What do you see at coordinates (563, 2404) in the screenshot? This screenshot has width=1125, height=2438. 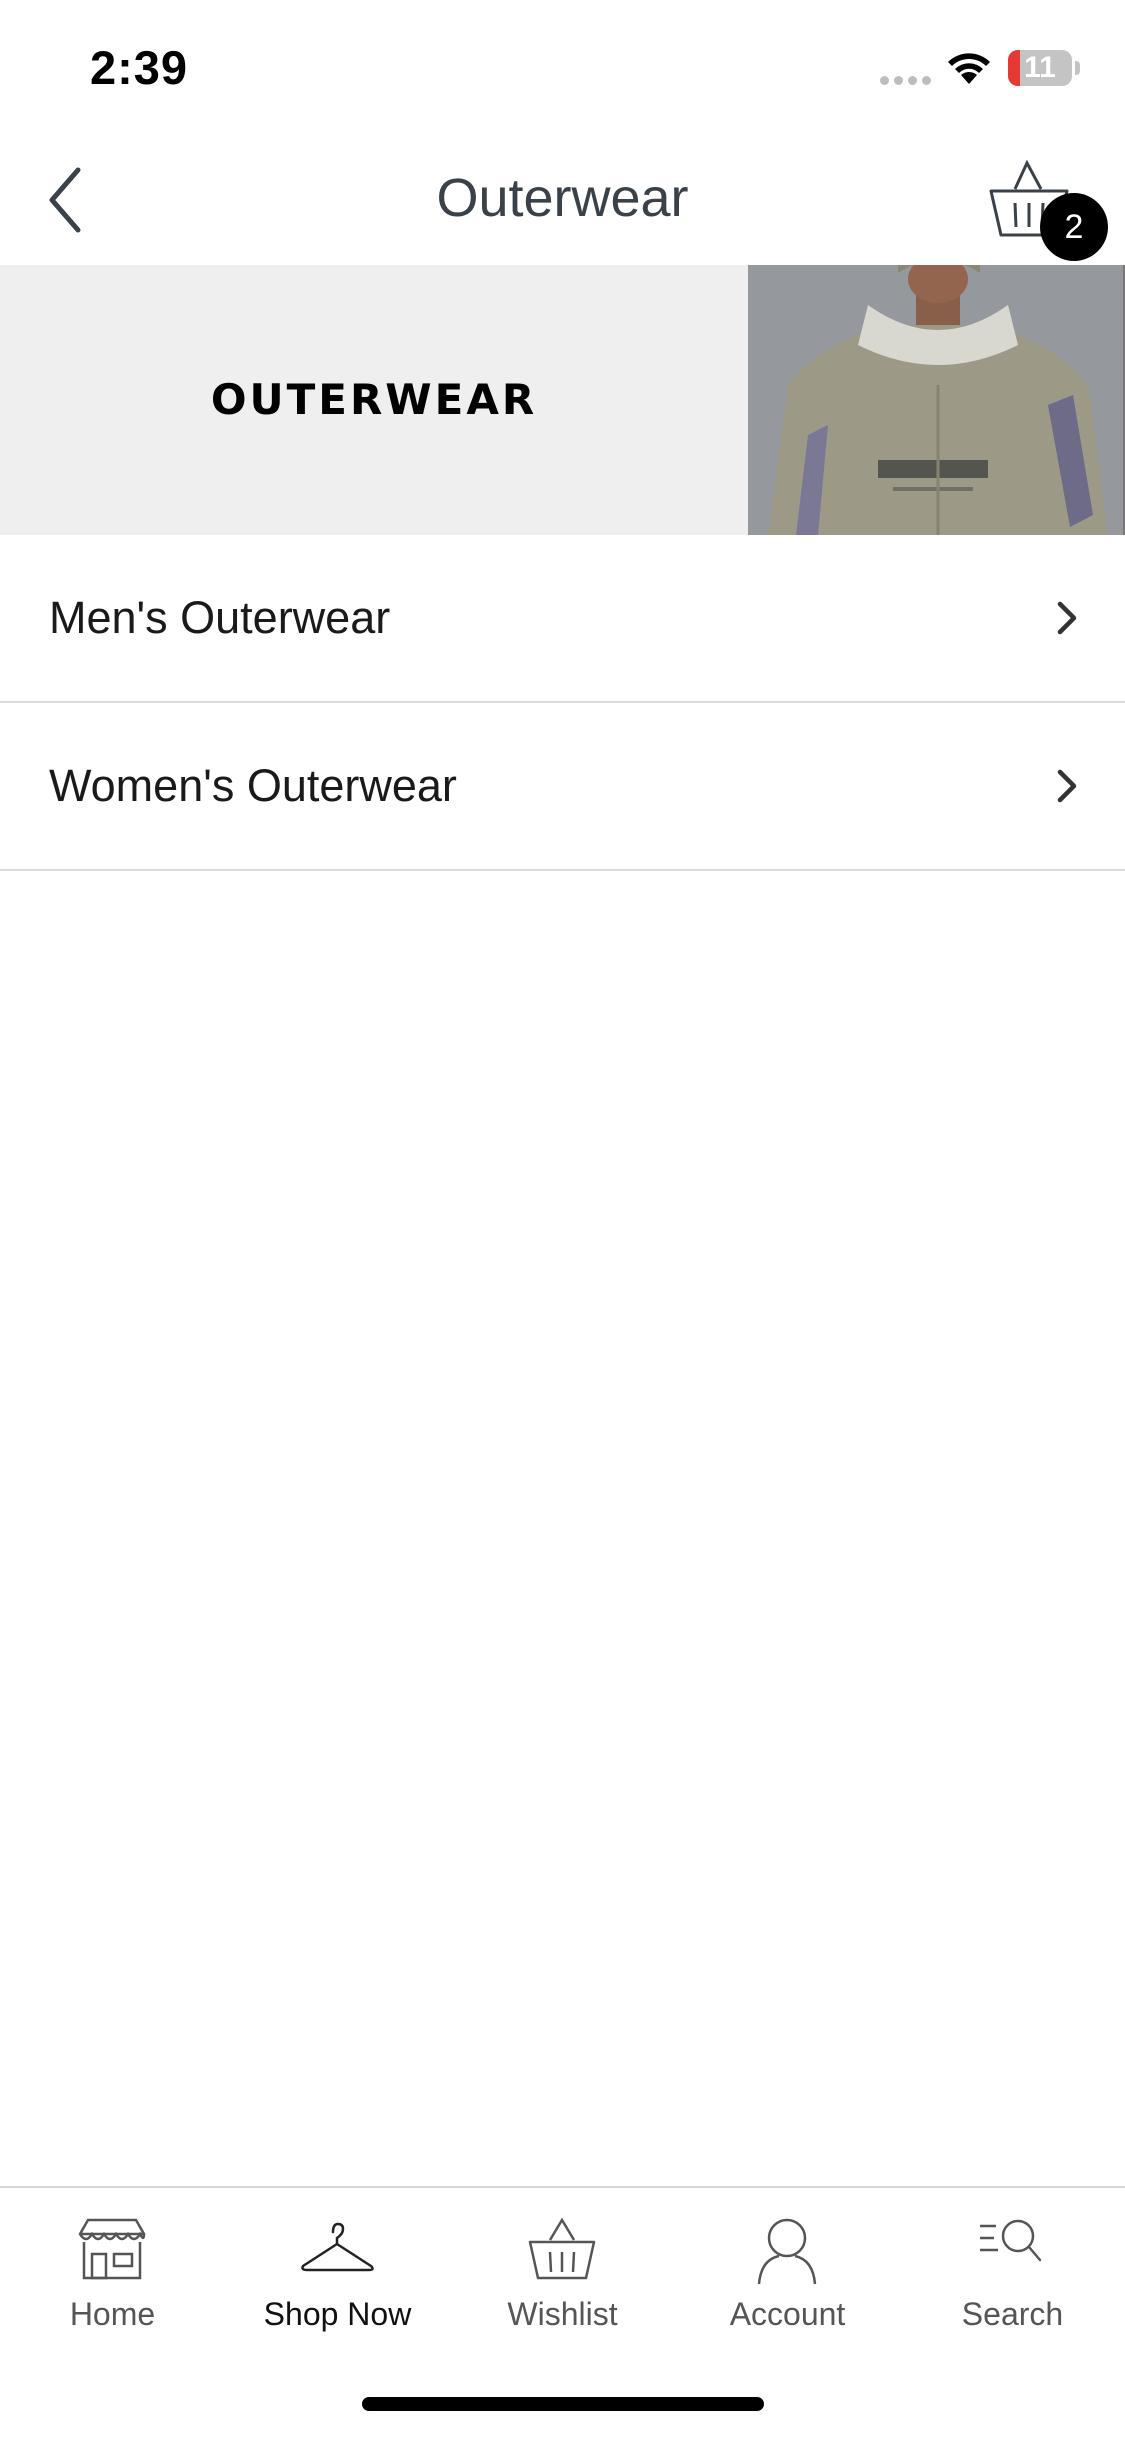 I see `home-indicator` at bounding box center [563, 2404].